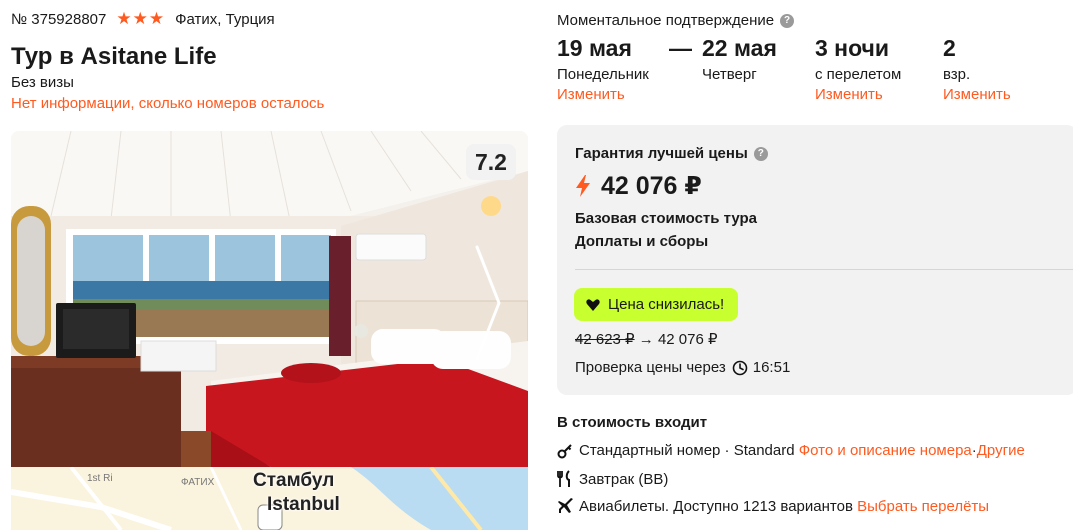 The width and height of the screenshot is (1073, 530). I want to click on other-rooms-link: Другие, so click(1001, 450).